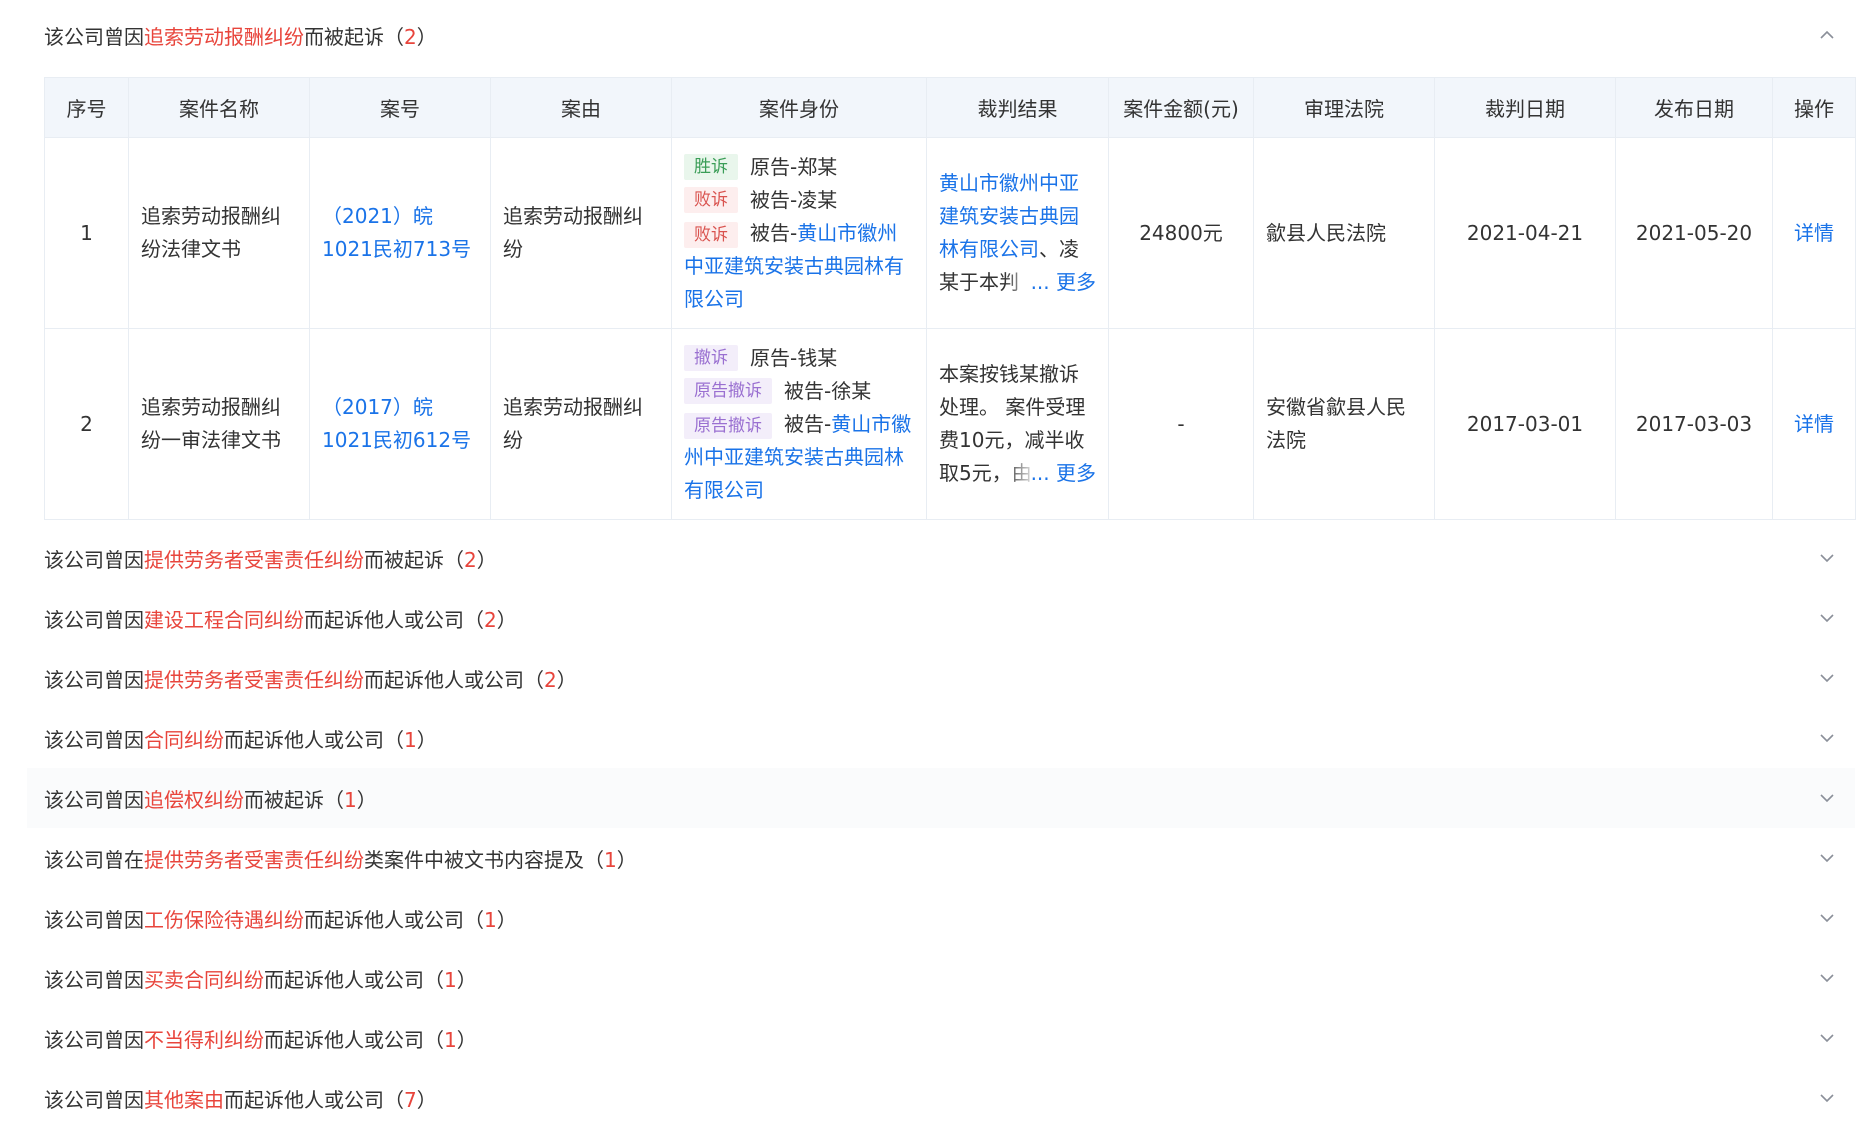  Describe the element at coordinates (711, 358) in the screenshot. I see `verdict-tag: 撤诉` at that location.